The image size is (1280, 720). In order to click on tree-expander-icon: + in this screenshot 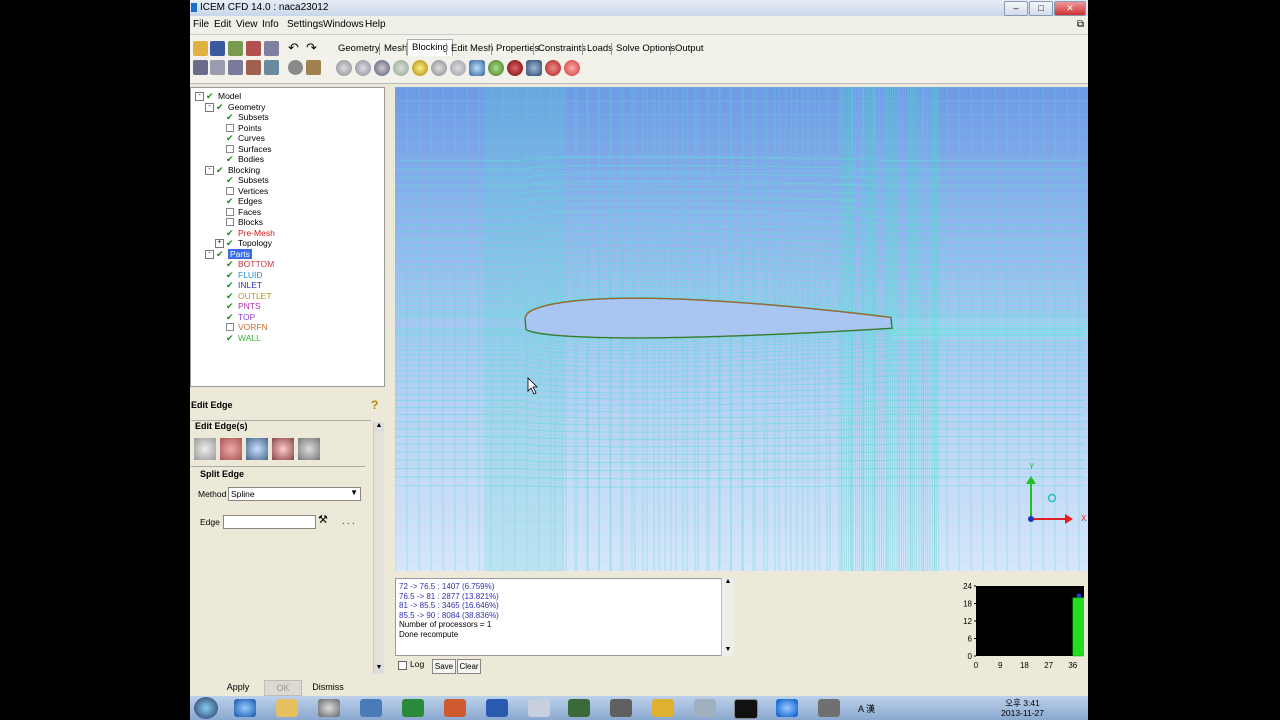, I will do `click(219, 243)`.